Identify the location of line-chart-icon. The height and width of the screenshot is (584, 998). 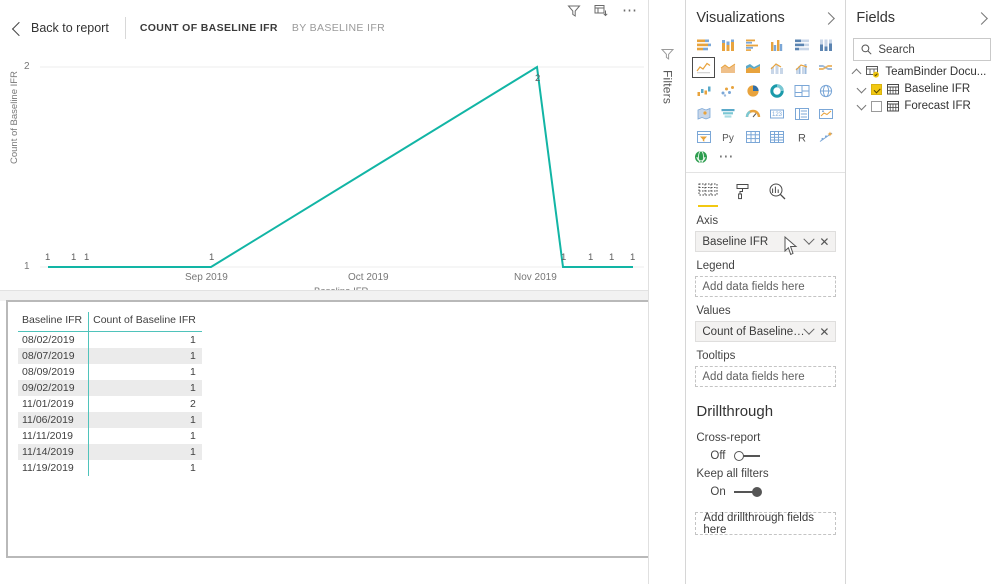
(704, 67).